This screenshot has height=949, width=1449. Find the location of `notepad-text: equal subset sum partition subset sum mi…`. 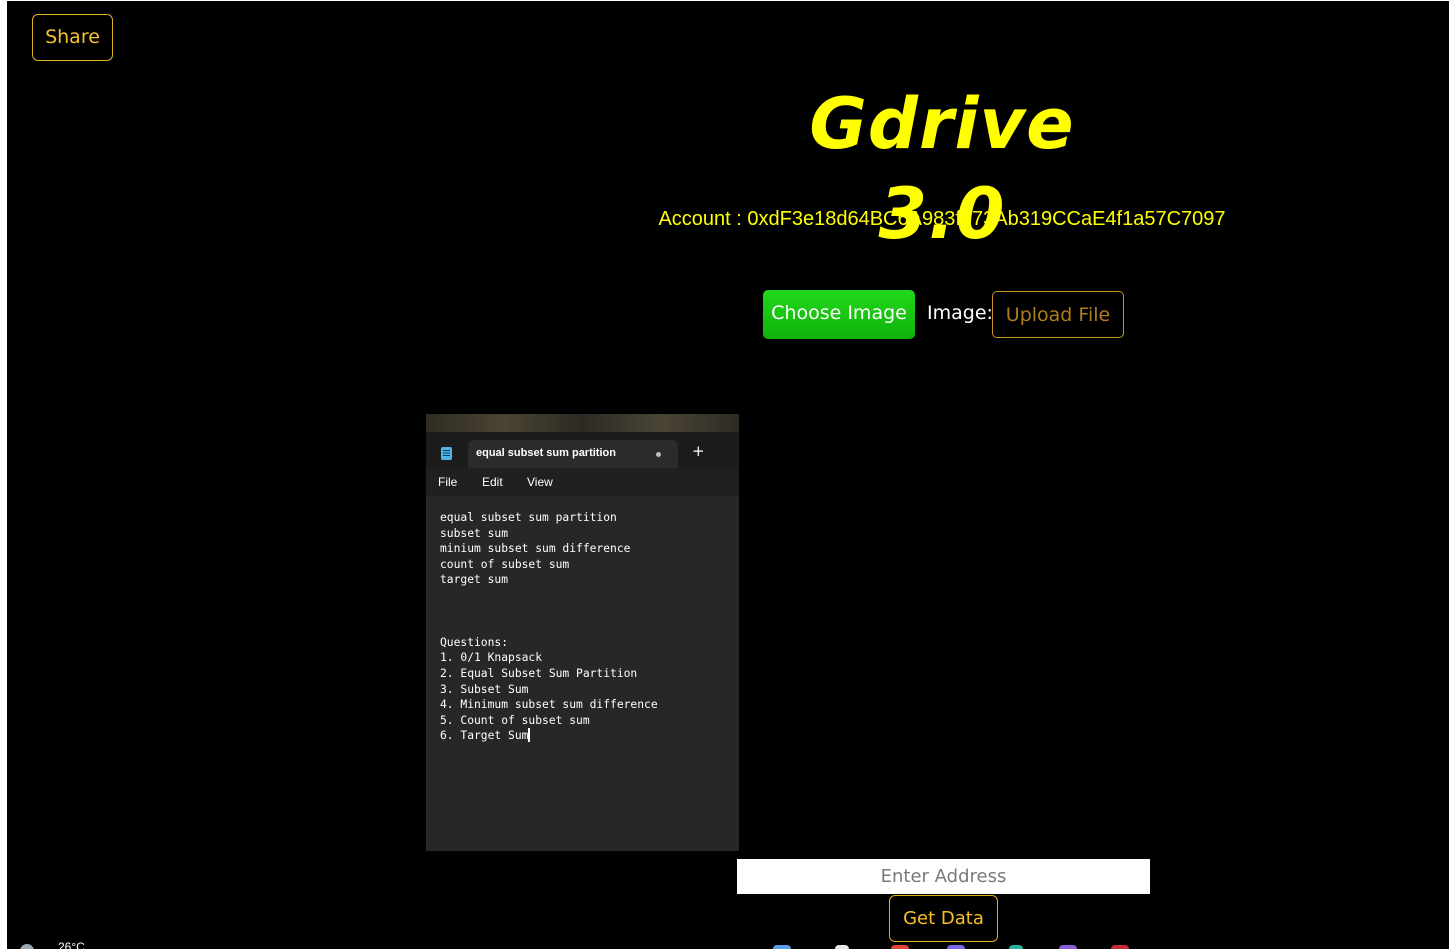

notepad-text: equal subset sum partition subset sum mi… is located at coordinates (549, 627).